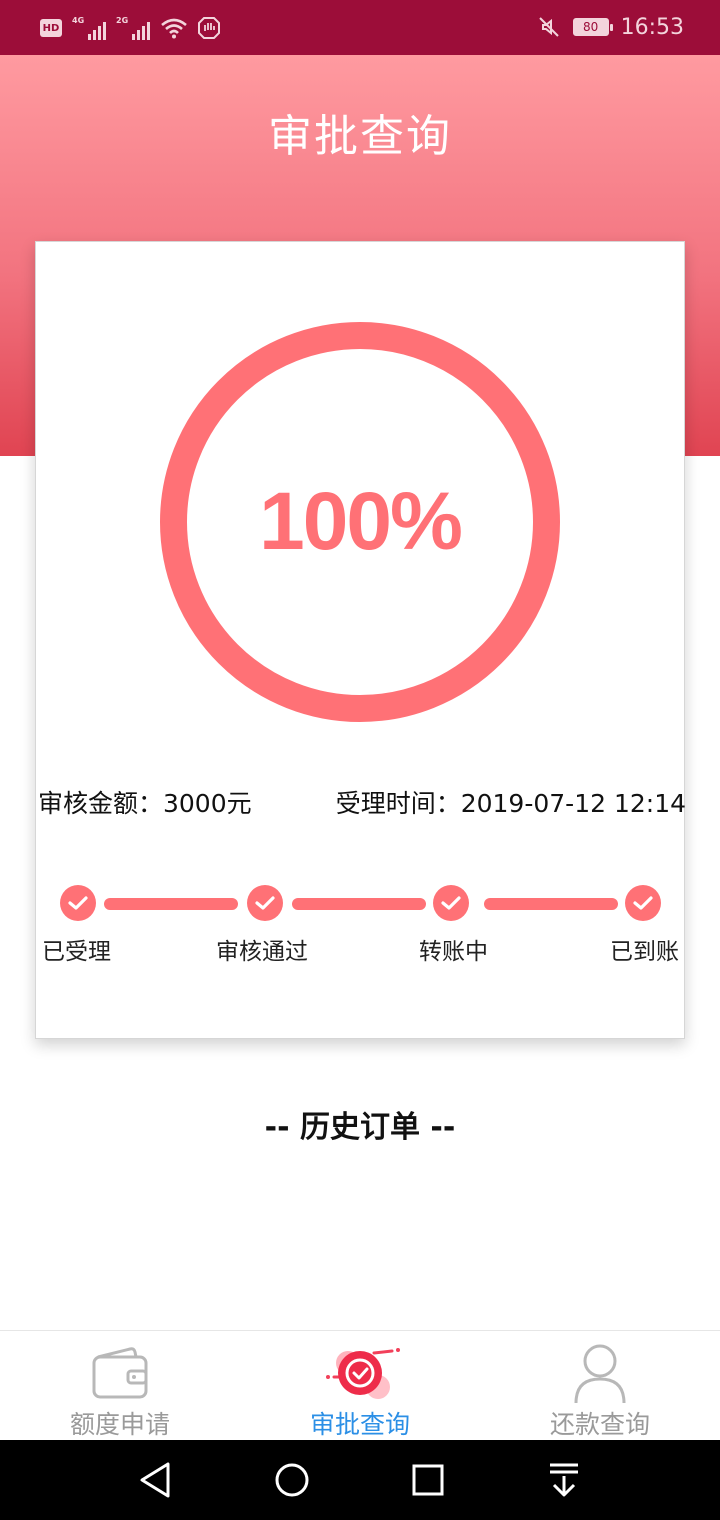 The height and width of the screenshot is (1520, 720). I want to click on system-nav-bar, so click(360, 1480).